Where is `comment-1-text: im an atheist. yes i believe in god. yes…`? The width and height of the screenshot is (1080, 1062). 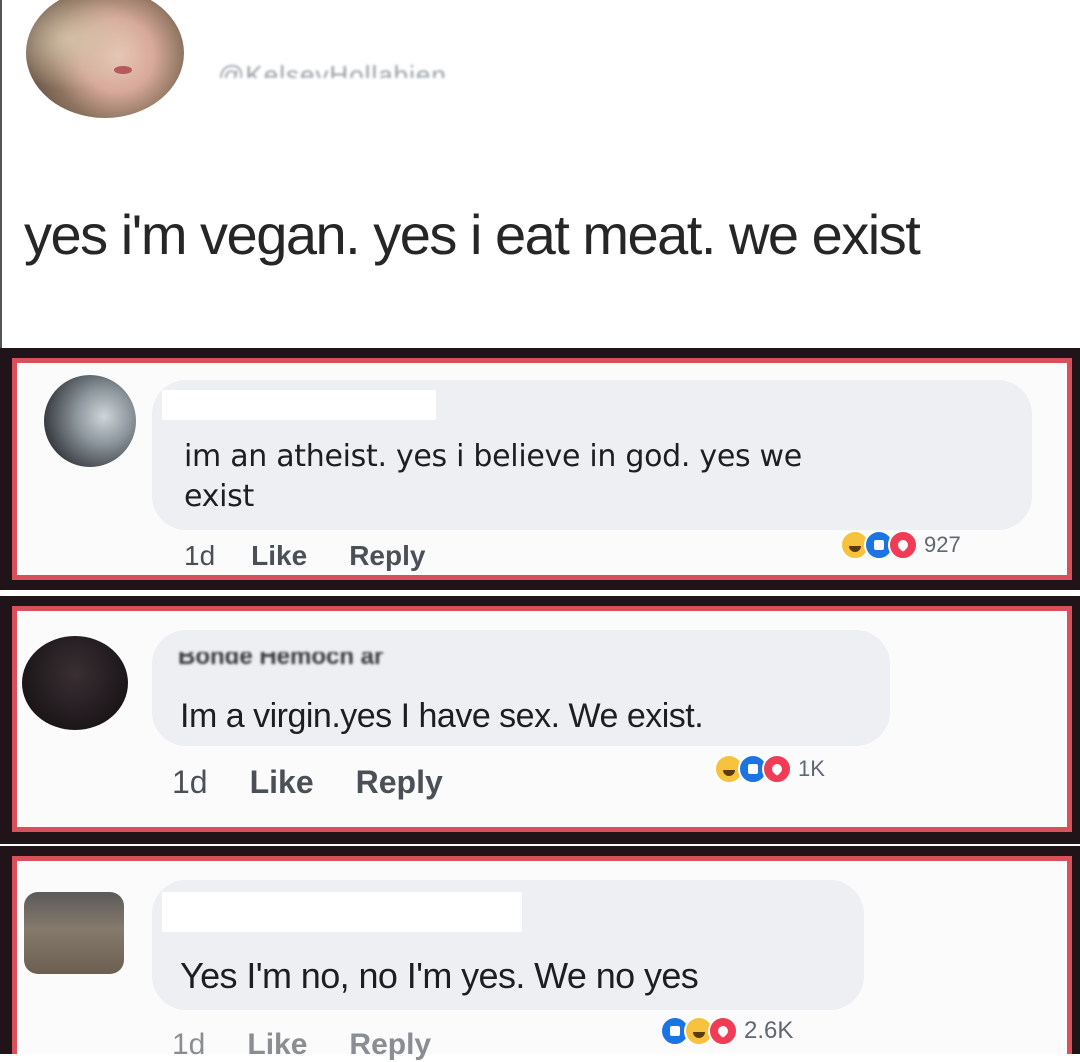
comment-1-text: im an atheist. yes i believe in god. yes… is located at coordinates (493, 477).